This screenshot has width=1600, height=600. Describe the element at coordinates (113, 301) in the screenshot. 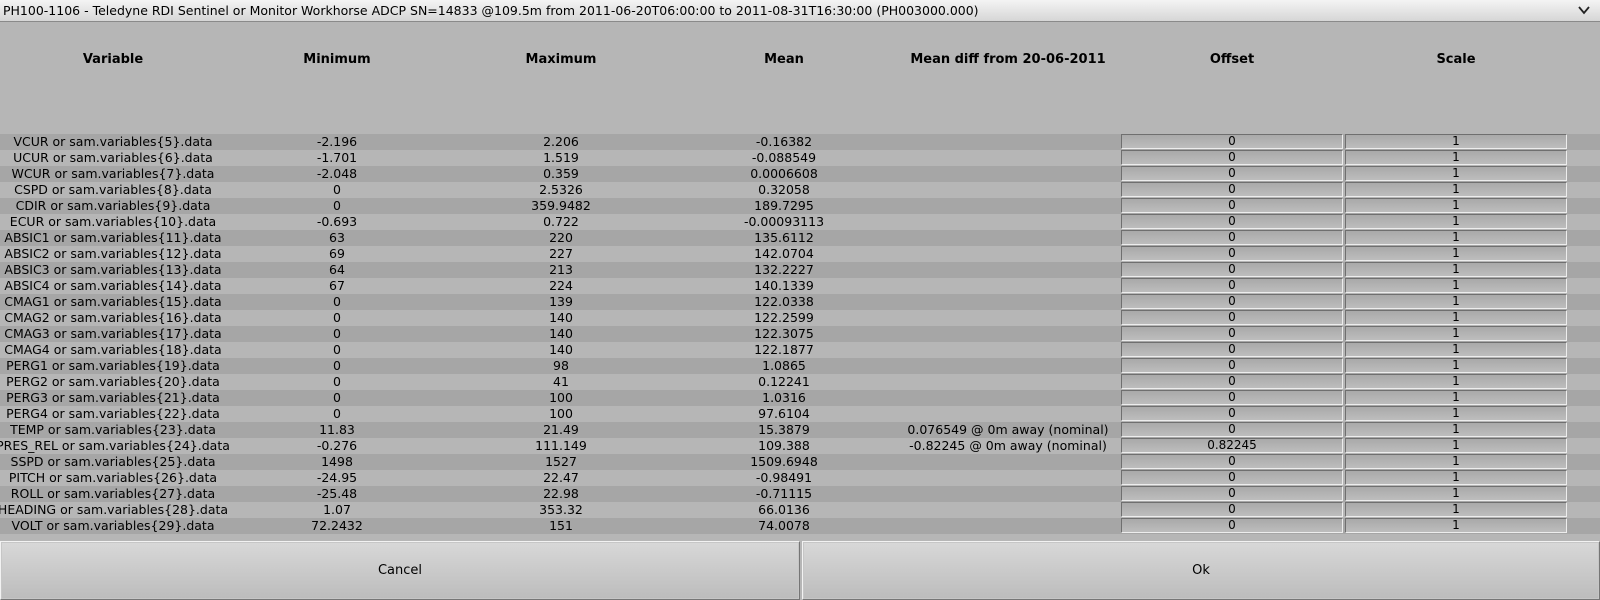

I see `variable-cell: CMAG1 or sam.variables{15}.data` at that location.